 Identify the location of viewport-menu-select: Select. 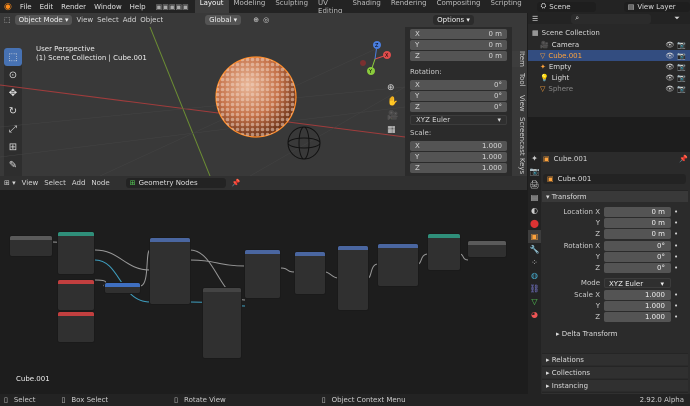
(108, 20).